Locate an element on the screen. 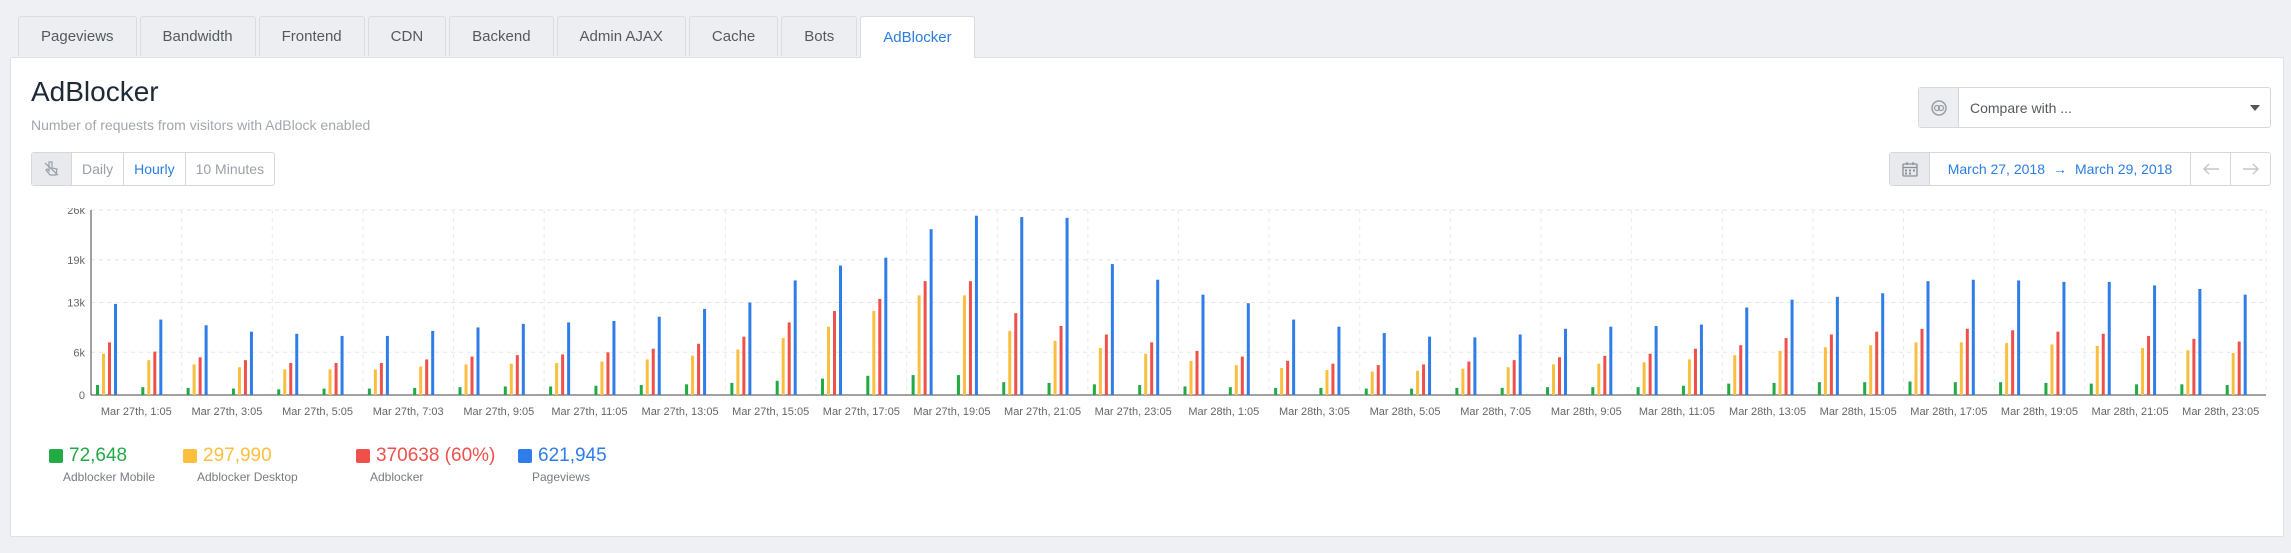 The height and width of the screenshot is (553, 2291). tab-backend: Backend is located at coordinates (501, 36).